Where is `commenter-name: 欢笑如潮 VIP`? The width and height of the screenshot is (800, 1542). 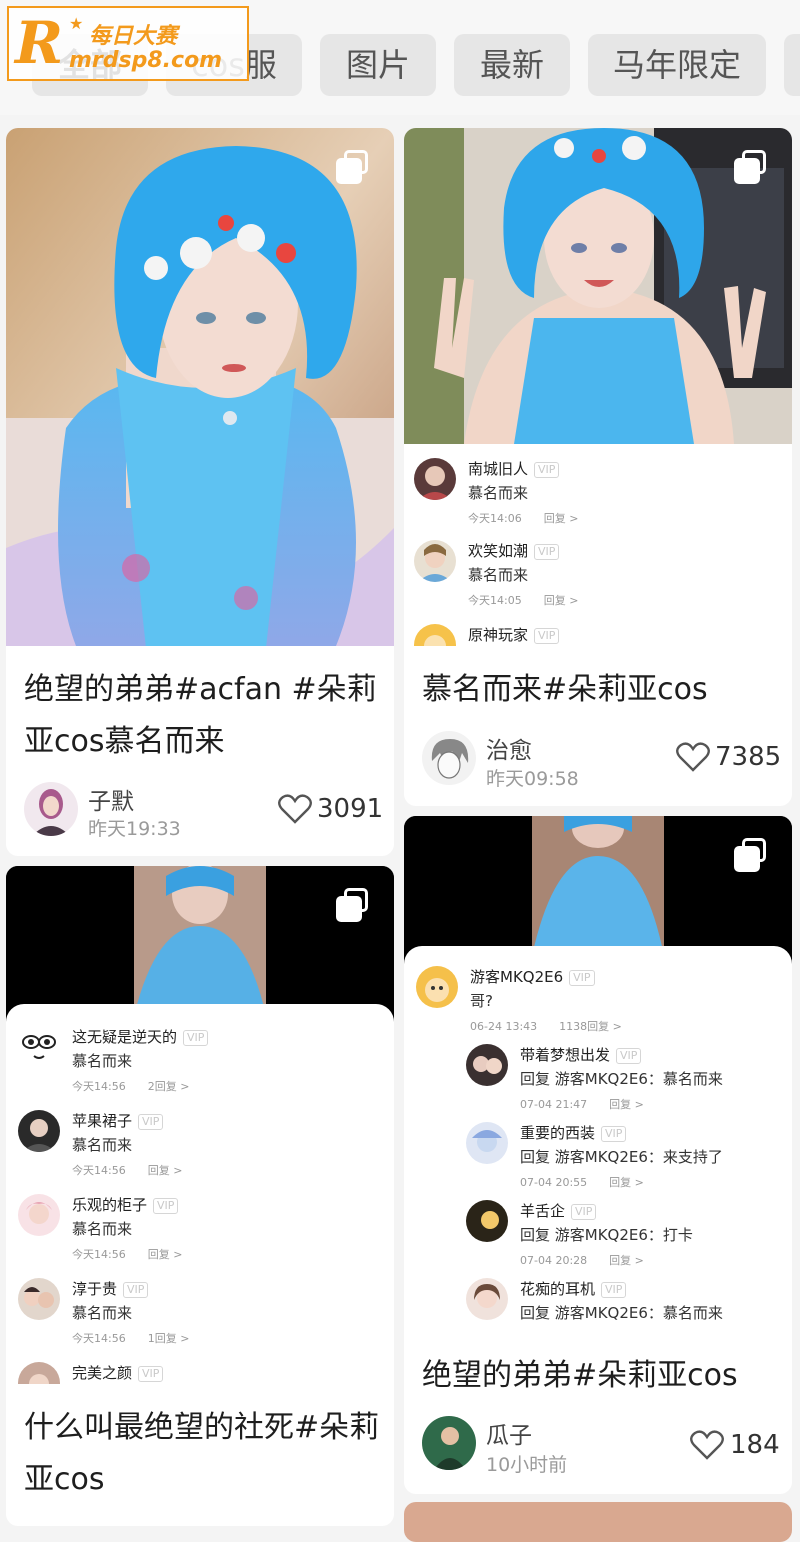 commenter-name: 欢笑如潮 VIP is located at coordinates (514, 550).